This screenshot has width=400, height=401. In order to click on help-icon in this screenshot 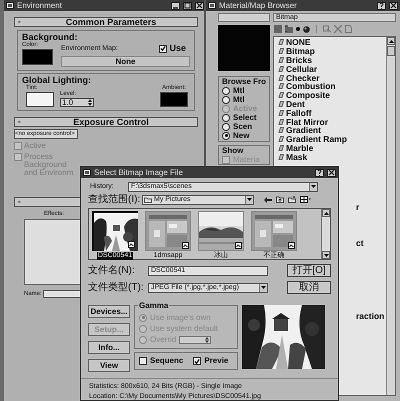, I will do `click(381, 5)`.